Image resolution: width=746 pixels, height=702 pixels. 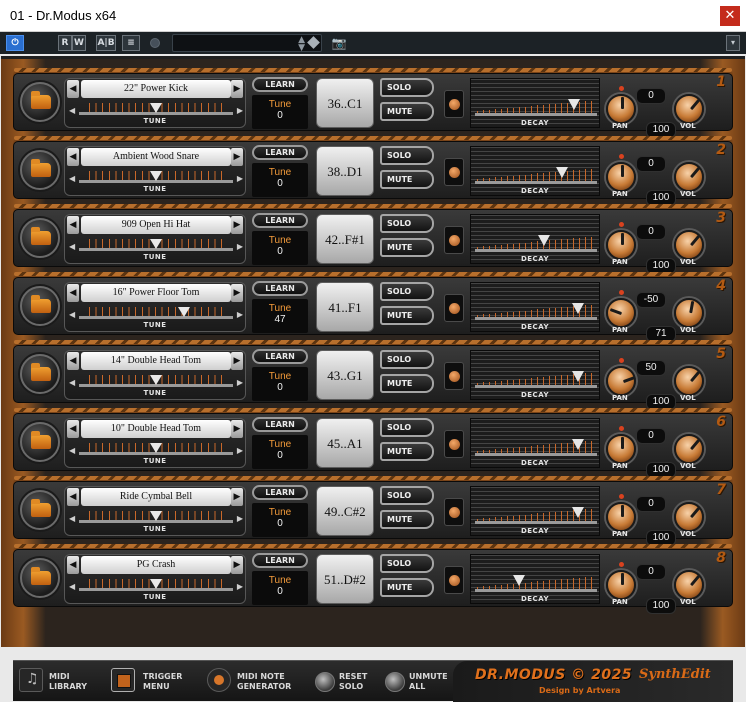 I want to click on sample-name: Ride Cymbal Bell, so click(x=156, y=497).